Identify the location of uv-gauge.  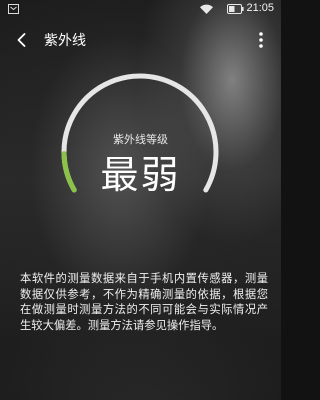
(140, 133).